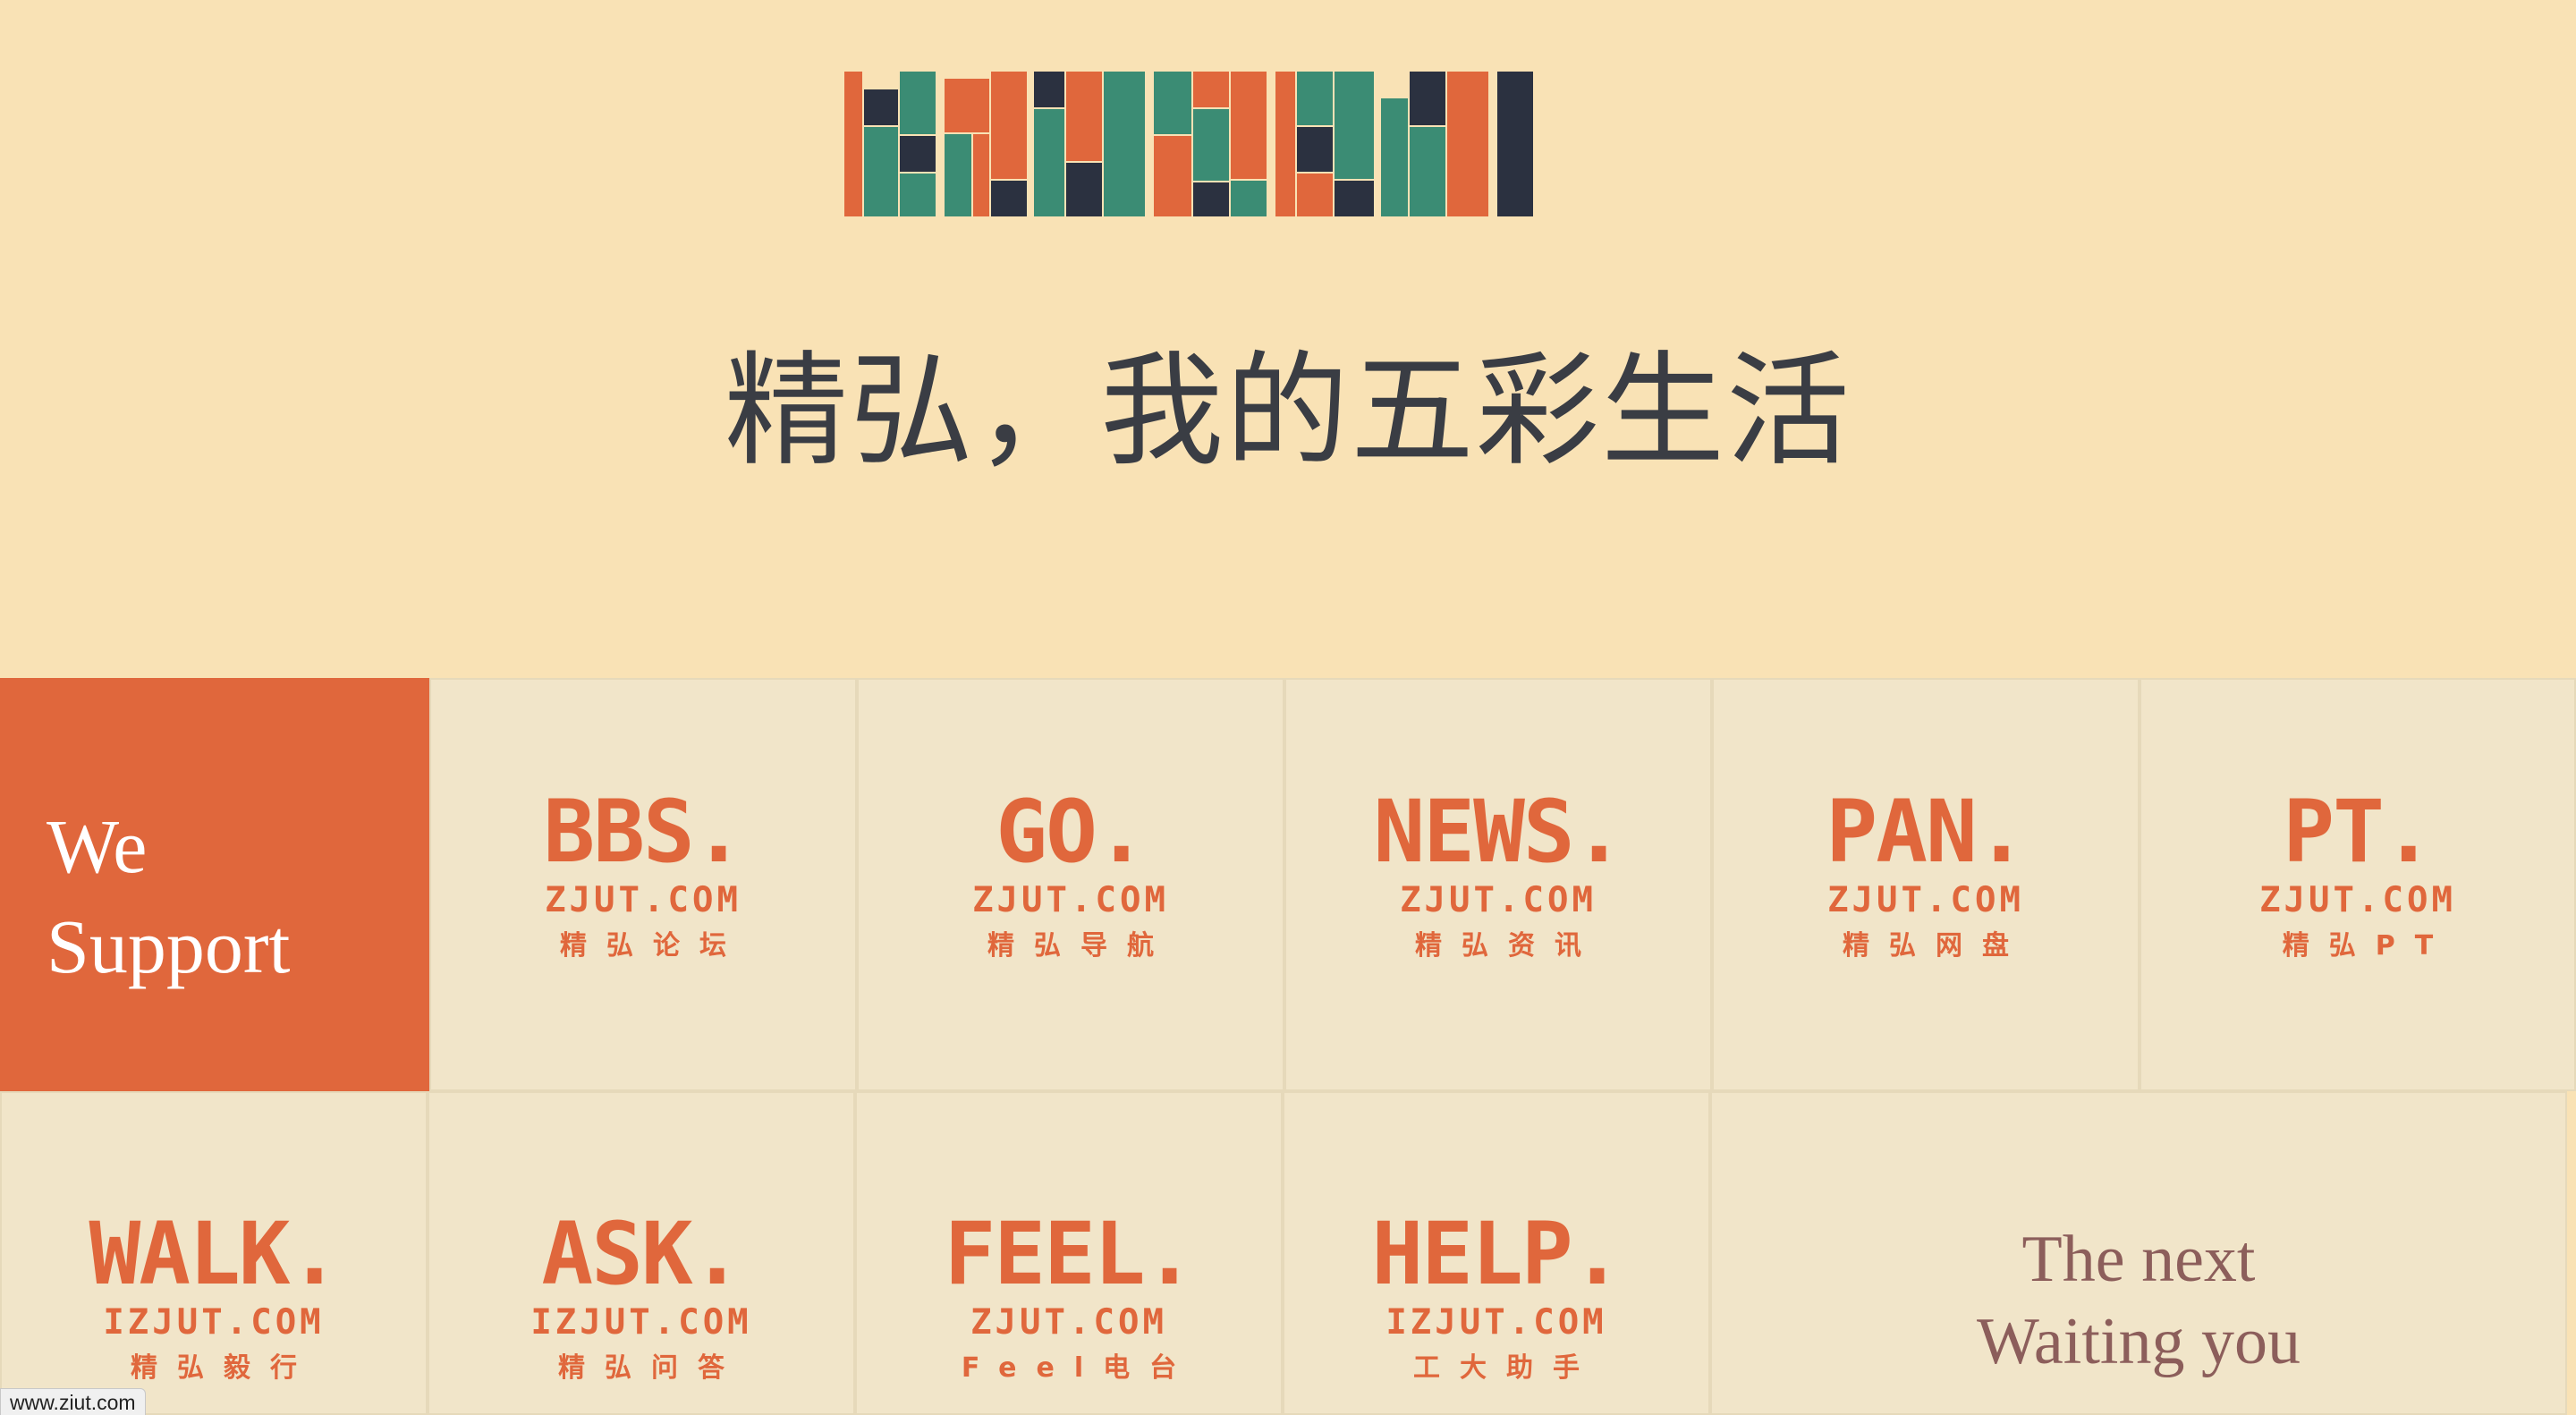 The height and width of the screenshot is (1415, 2576). I want to click on service-tile-go: GO. ZJUT.COM 精弘导航, so click(1070, 885).